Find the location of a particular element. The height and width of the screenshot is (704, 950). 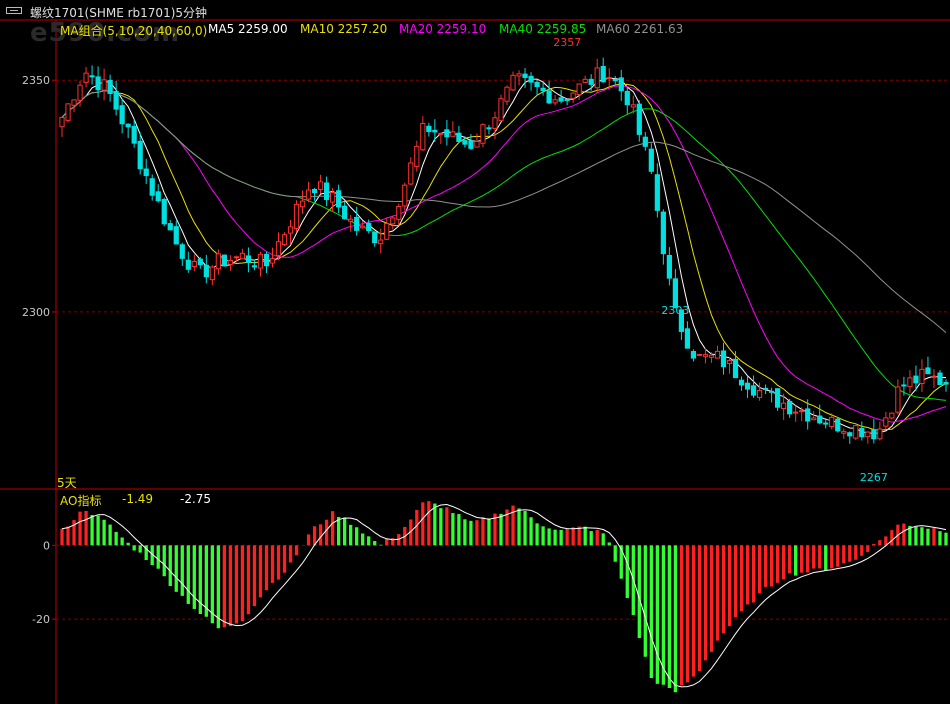

price-annotation: 2303 is located at coordinates (675, 310).